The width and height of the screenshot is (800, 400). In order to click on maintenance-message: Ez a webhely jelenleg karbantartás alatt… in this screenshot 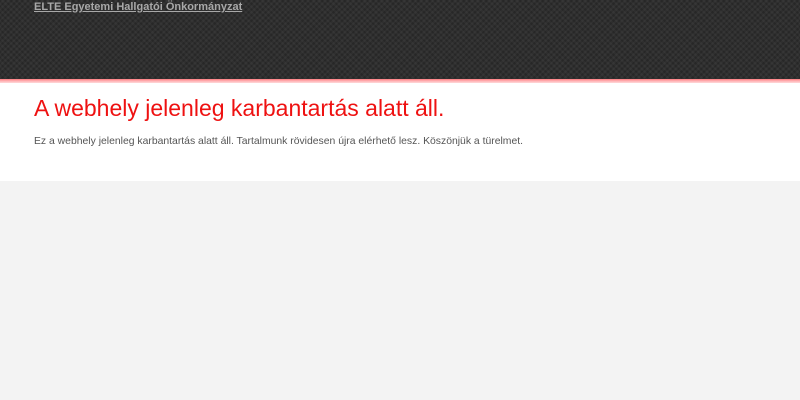, I will do `click(279, 141)`.